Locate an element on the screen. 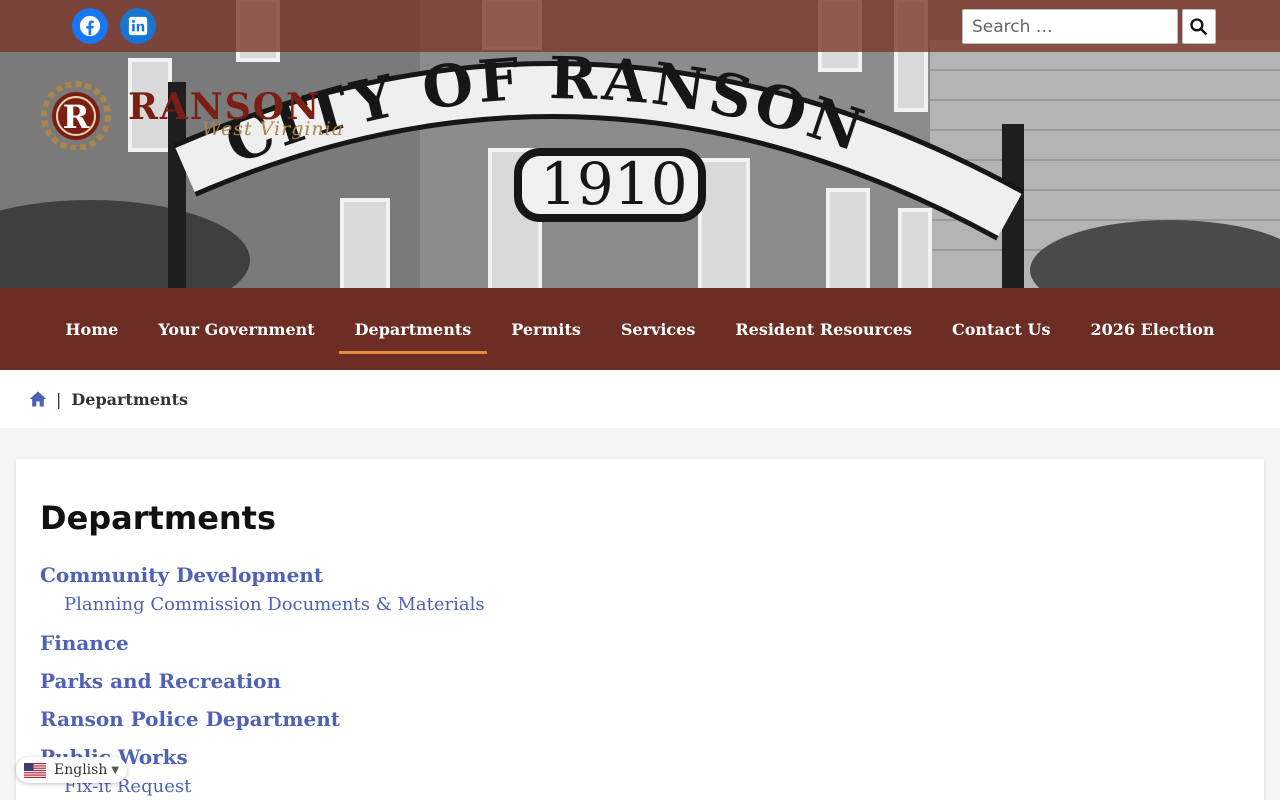 This screenshot has width=1280, height=800. nav-item-contact-us: Contact Us is located at coordinates (1001, 329).